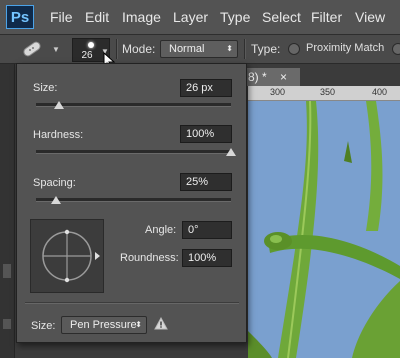 The width and height of the screenshot is (400, 358). Describe the element at coordinates (345, 48) in the screenshot. I see `proximity-match-label: Proximity Match` at that location.